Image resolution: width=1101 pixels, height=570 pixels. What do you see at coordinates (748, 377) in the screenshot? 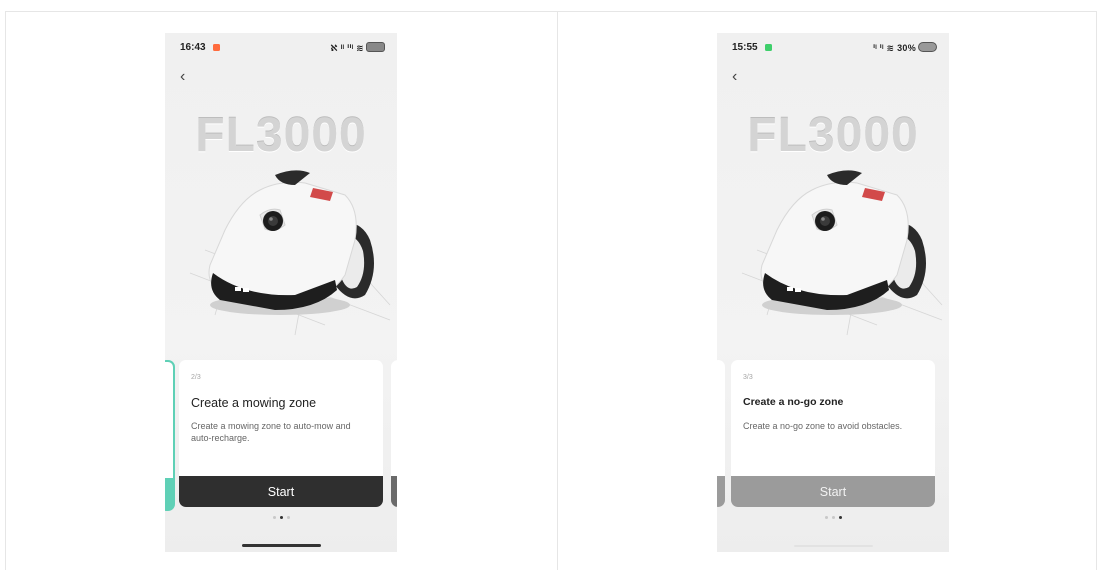
I see `step-indicator: 3/3` at bounding box center [748, 377].